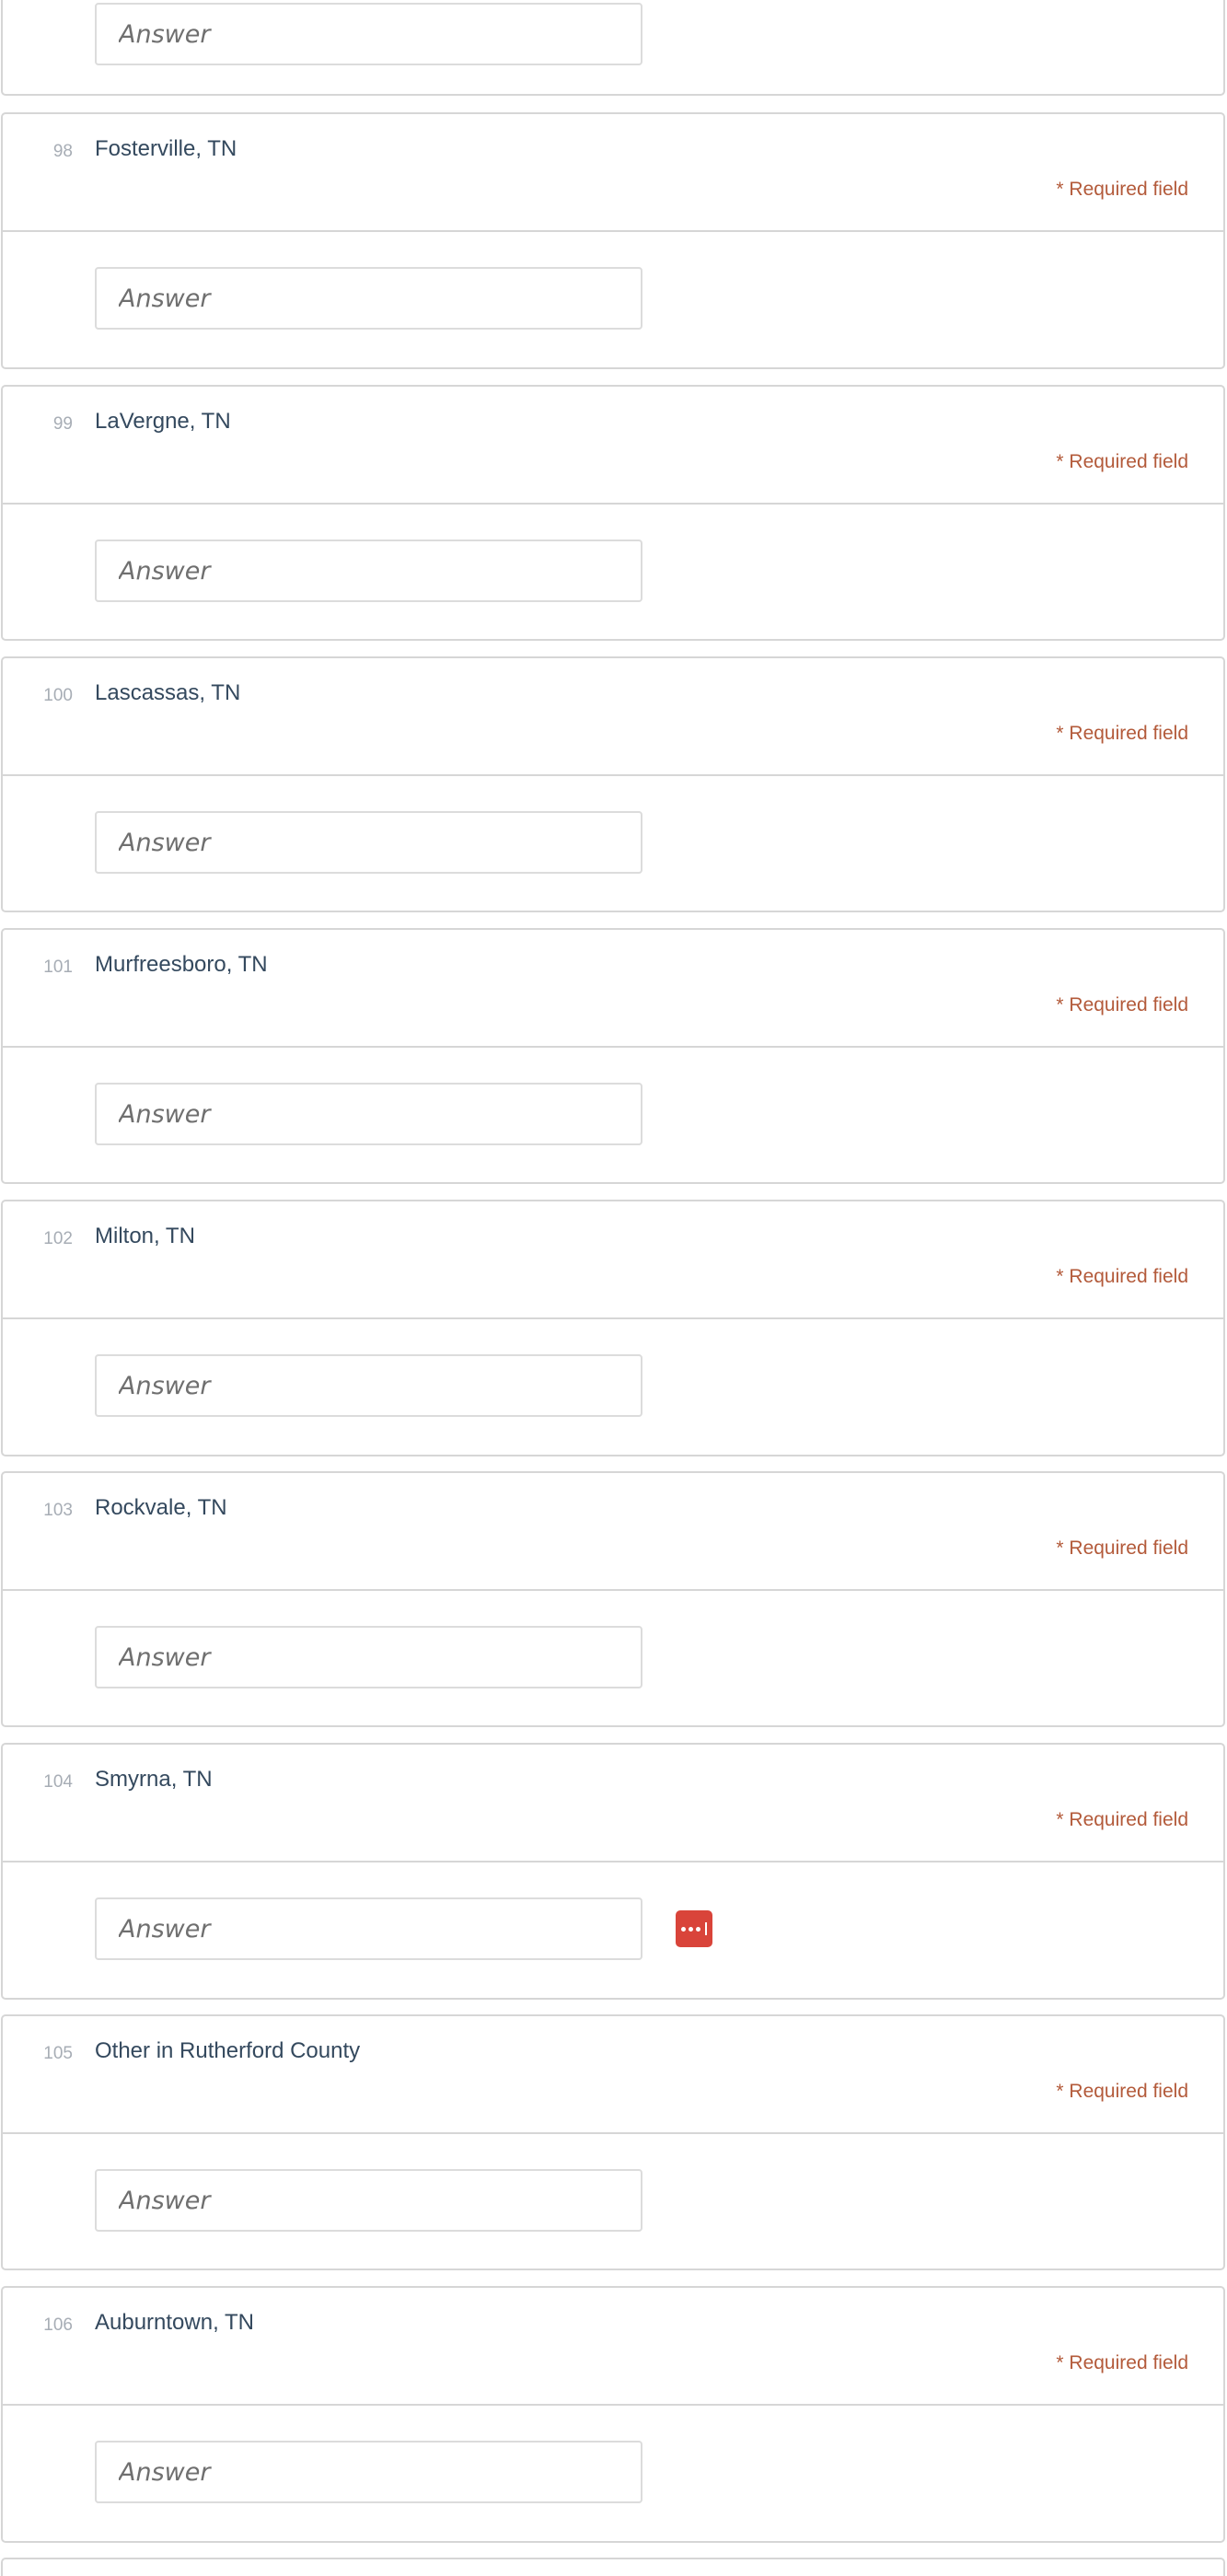 The width and height of the screenshot is (1227, 2576). Describe the element at coordinates (613, 1803) in the screenshot. I see `question-header: 104 Smyrna, TN * Required field` at that location.